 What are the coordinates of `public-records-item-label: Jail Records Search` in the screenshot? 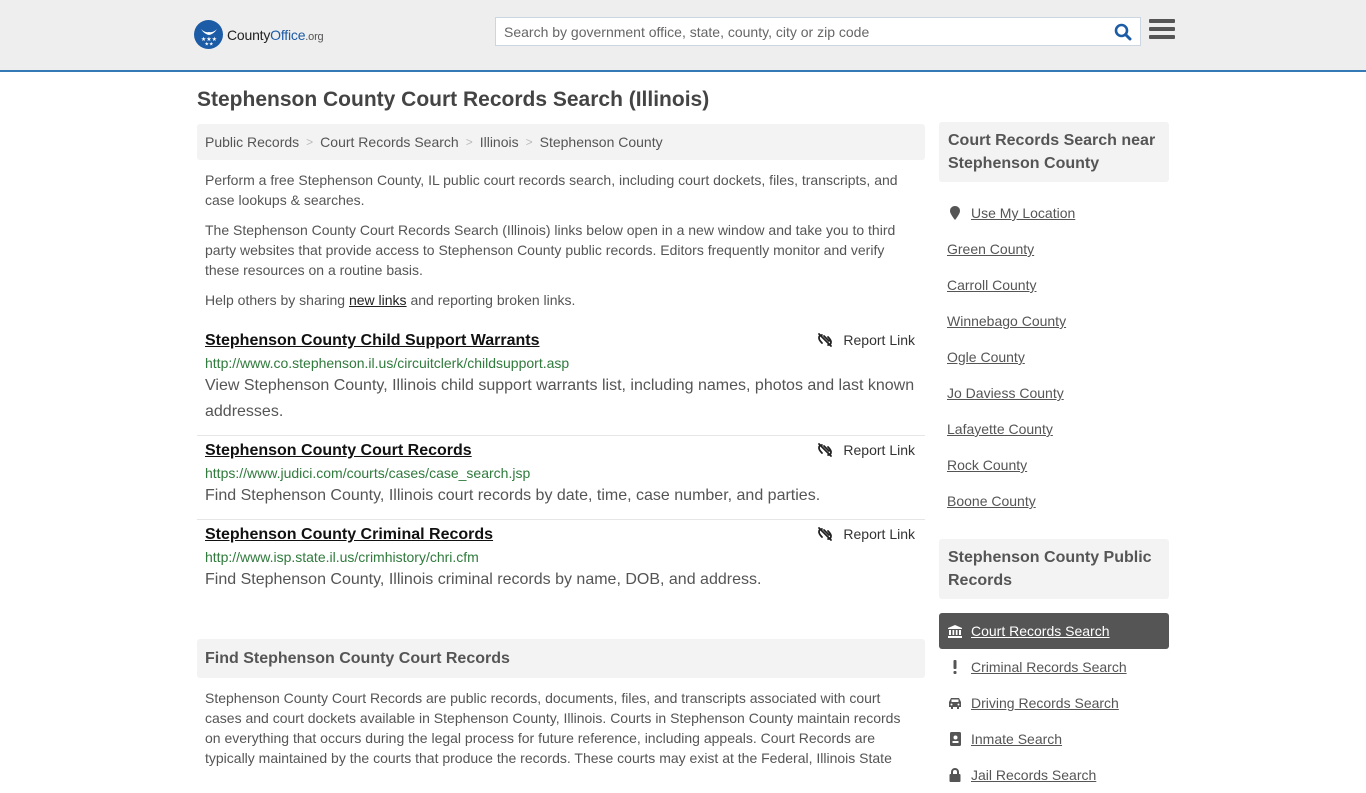 It's located at (1034, 775).